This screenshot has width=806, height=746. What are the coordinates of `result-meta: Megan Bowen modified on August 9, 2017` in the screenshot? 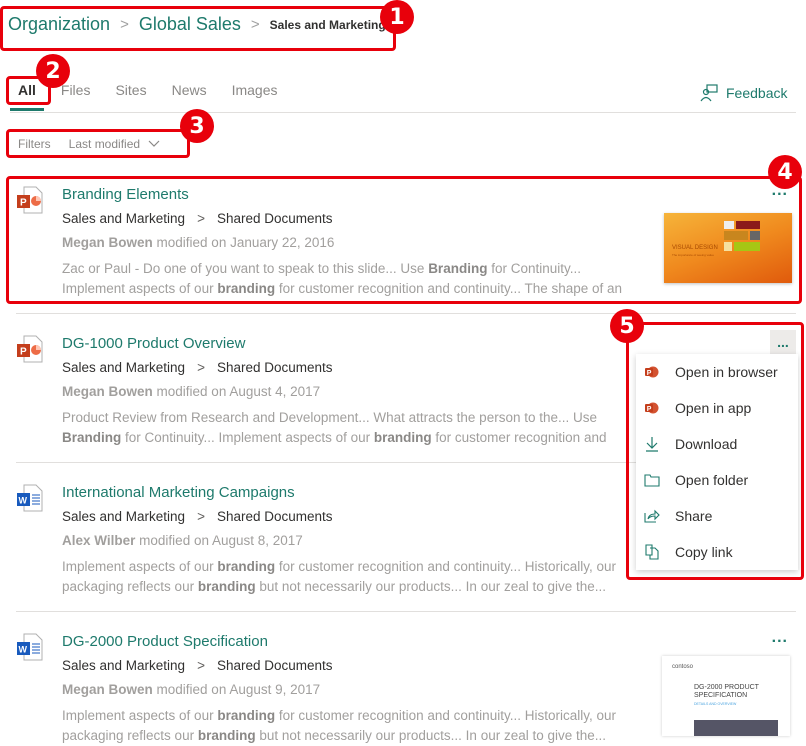 It's located at (191, 689).